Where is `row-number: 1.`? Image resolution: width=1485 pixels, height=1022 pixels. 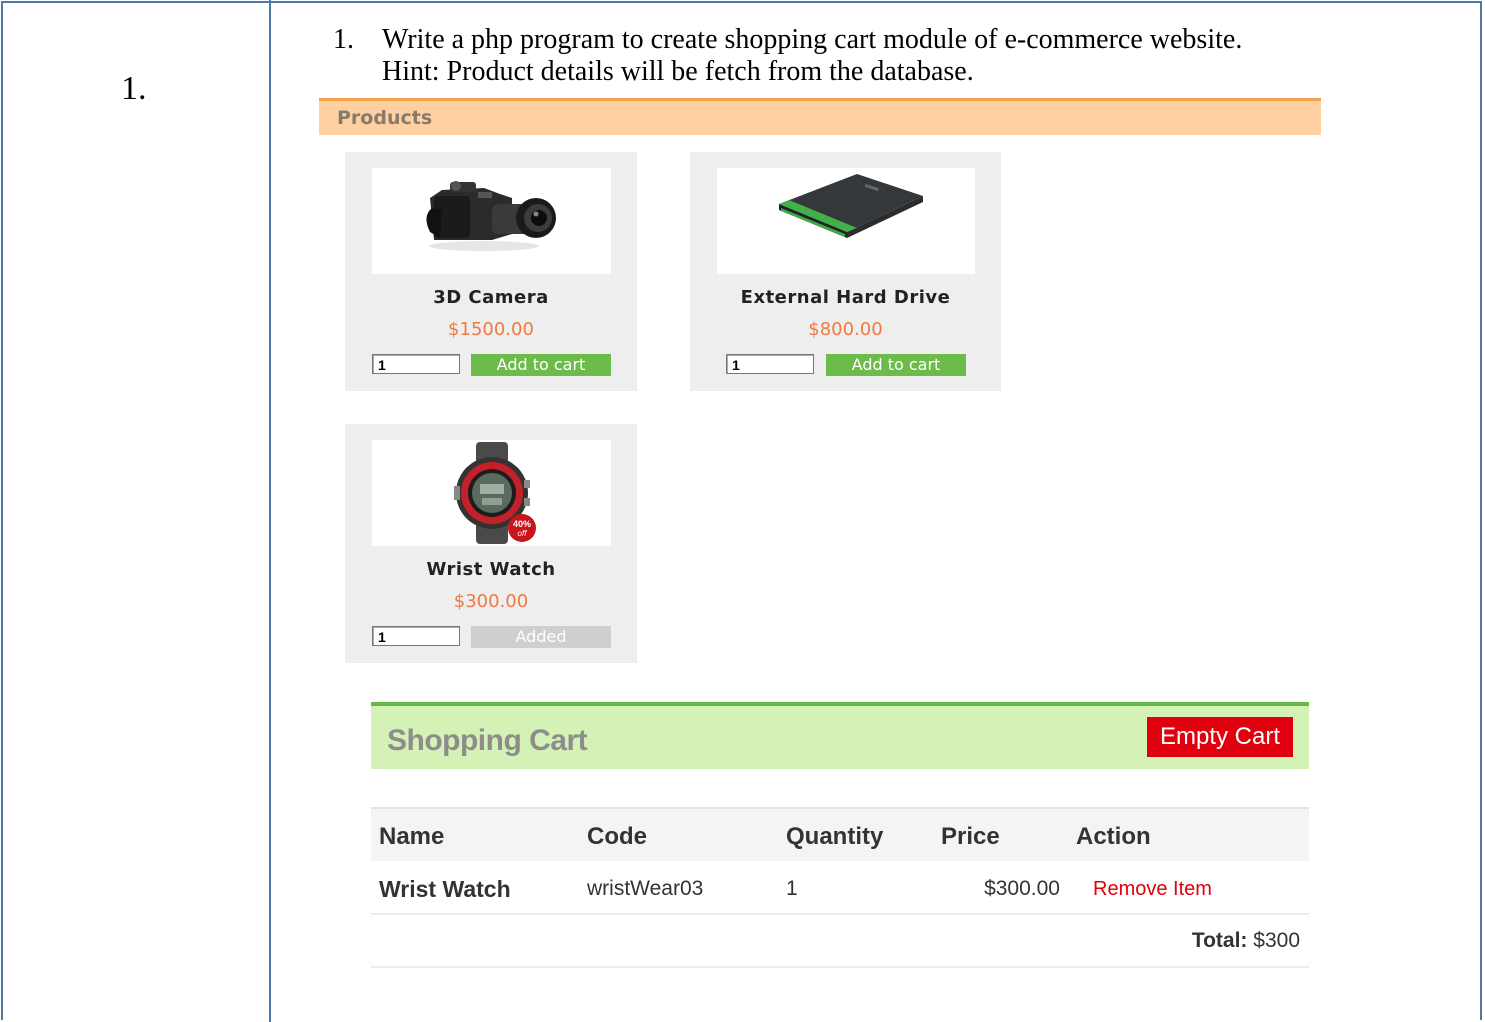 row-number: 1. is located at coordinates (134, 88).